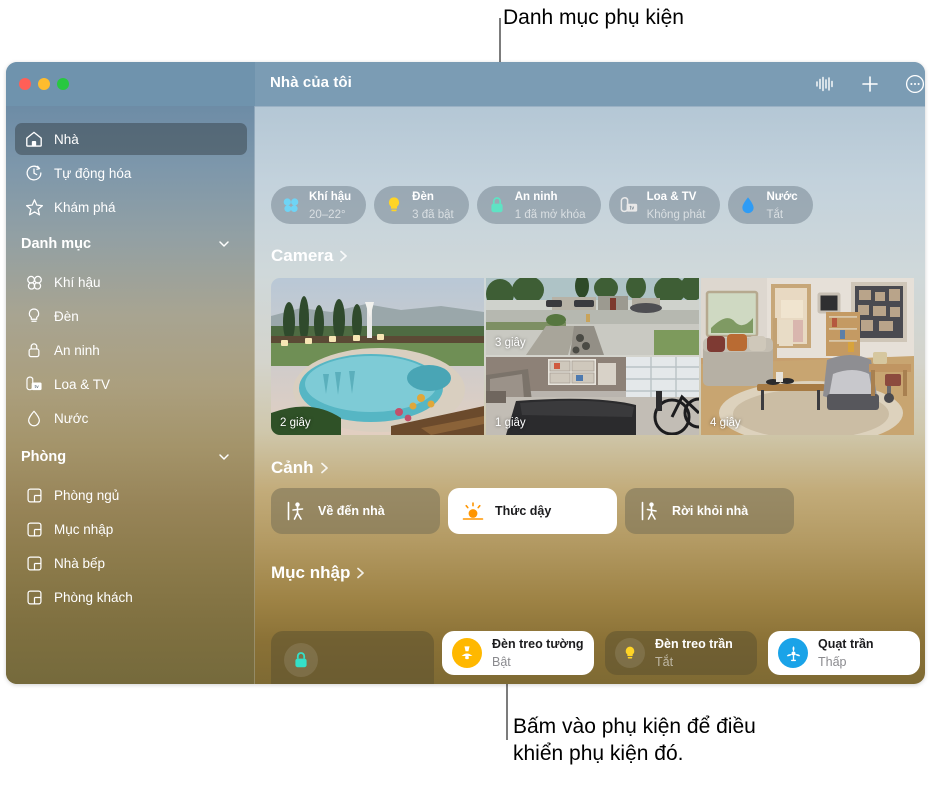 Image resolution: width=931 pixels, height=785 pixels. Describe the element at coordinates (501, 662) in the screenshot. I see `accessory-status: Bật` at that location.